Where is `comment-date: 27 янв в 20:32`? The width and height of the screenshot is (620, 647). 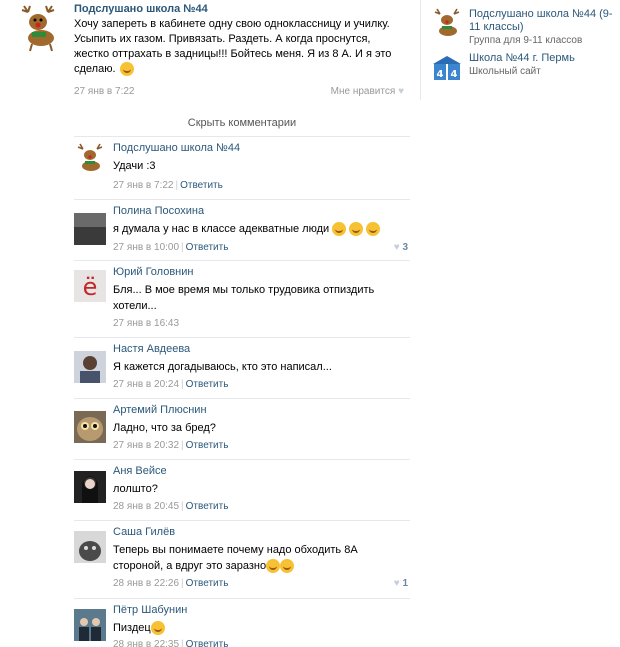
comment-date: 27 янв в 20:32 is located at coordinates (146, 445).